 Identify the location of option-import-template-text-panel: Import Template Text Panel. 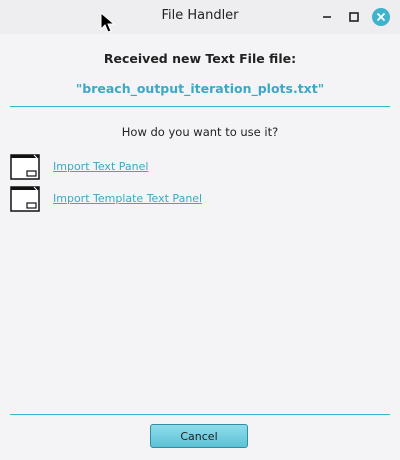
(160, 199).